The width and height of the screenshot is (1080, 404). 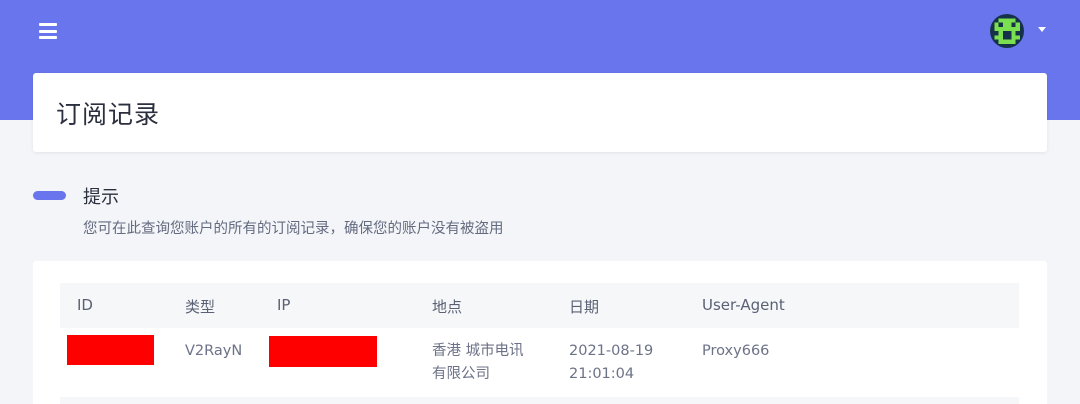 I want to click on column-header-type: 类型, so click(x=200, y=307).